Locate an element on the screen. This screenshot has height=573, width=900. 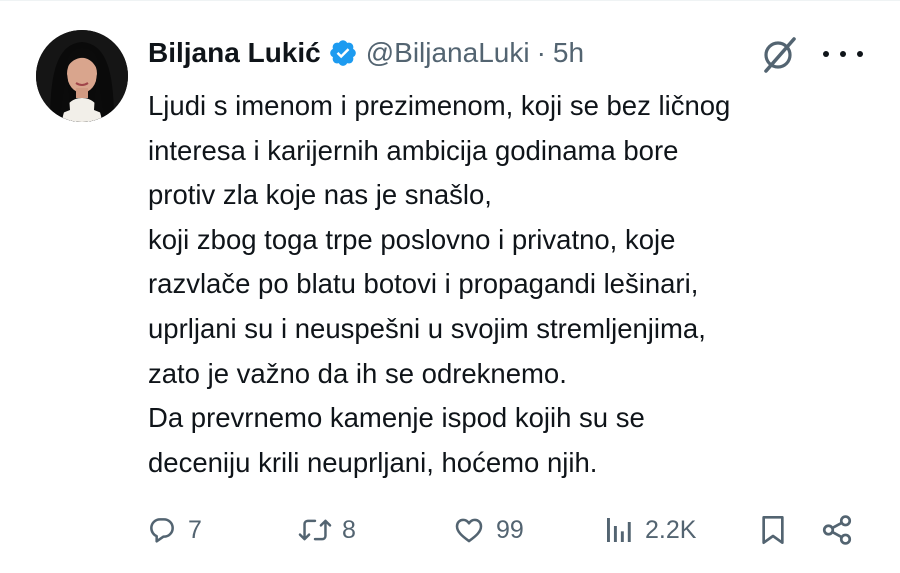
tweet-header: Biljana Lukić @BiljanaLuki · 5h is located at coordinates (366, 53).